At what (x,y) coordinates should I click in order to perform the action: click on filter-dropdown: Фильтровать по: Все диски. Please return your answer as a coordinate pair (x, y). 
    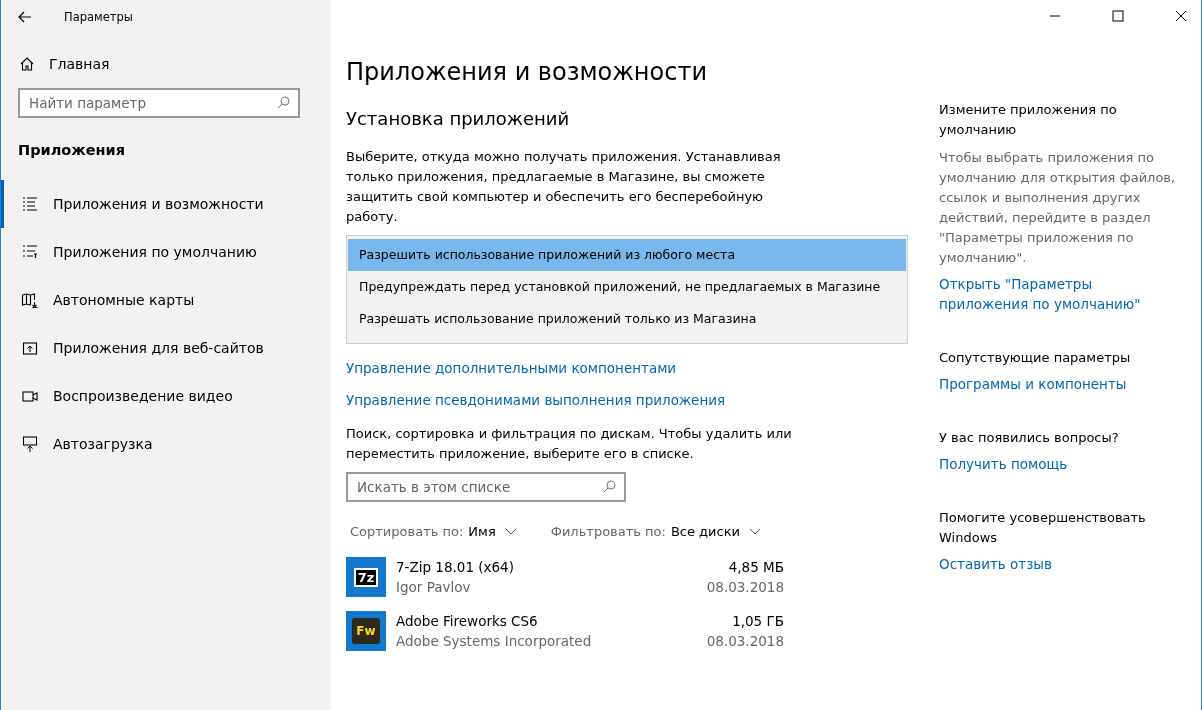
    Looking at the image, I should click on (655, 531).